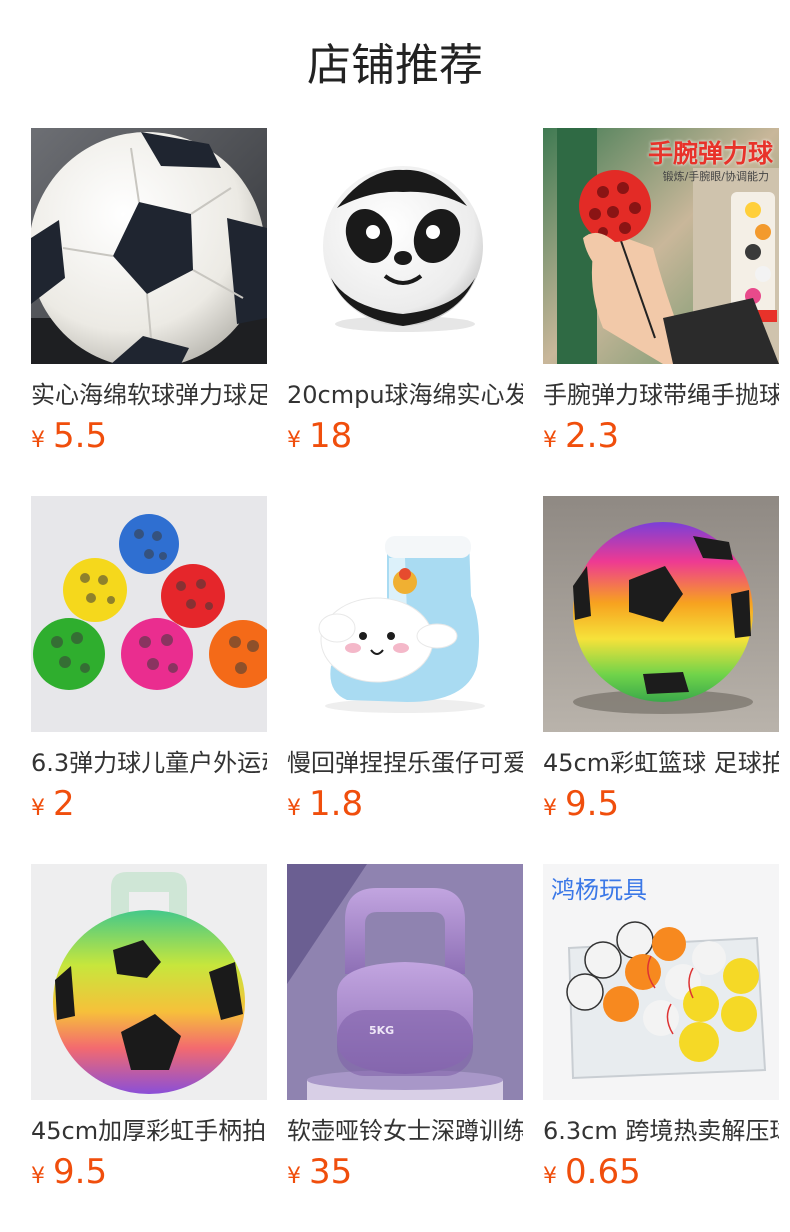 The height and width of the screenshot is (1232, 790). I want to click on moon-balls-icon, so click(149, 614).